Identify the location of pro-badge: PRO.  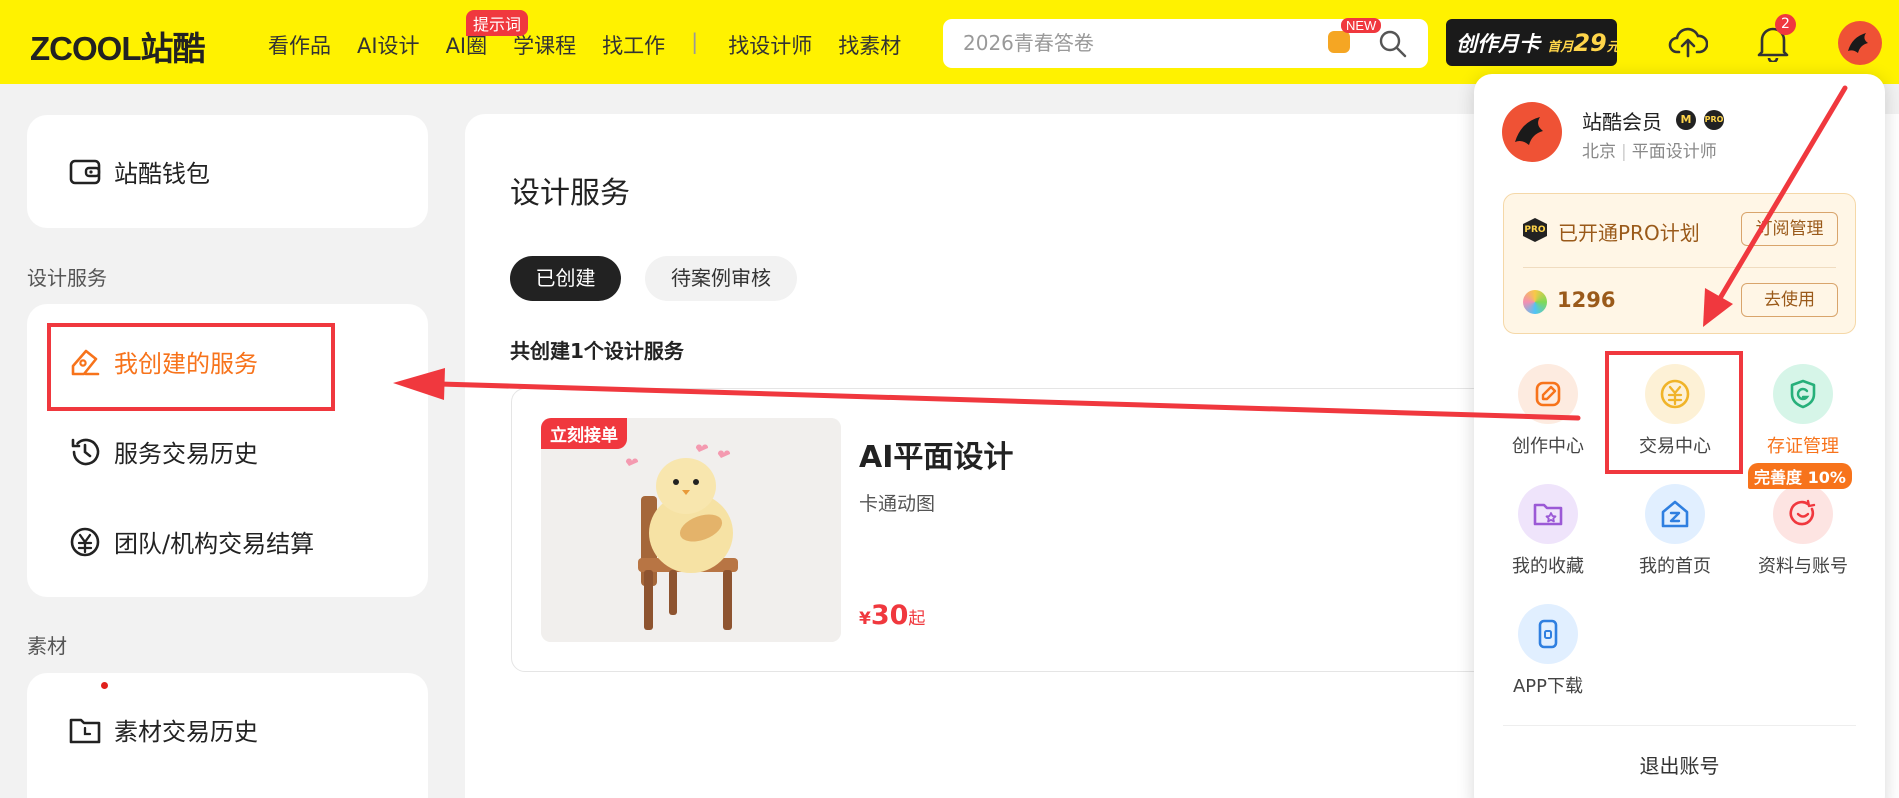
(1714, 120).